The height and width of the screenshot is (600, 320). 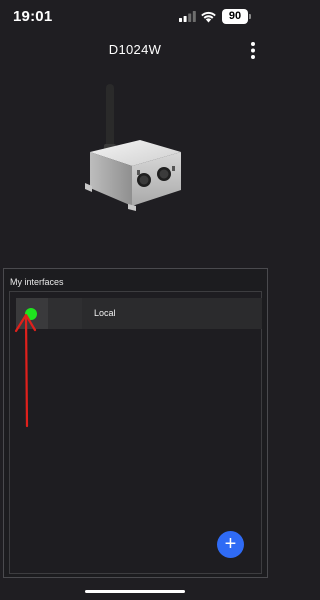 I want to click on status-bar: 19:01 90, so click(x=135, y=17).